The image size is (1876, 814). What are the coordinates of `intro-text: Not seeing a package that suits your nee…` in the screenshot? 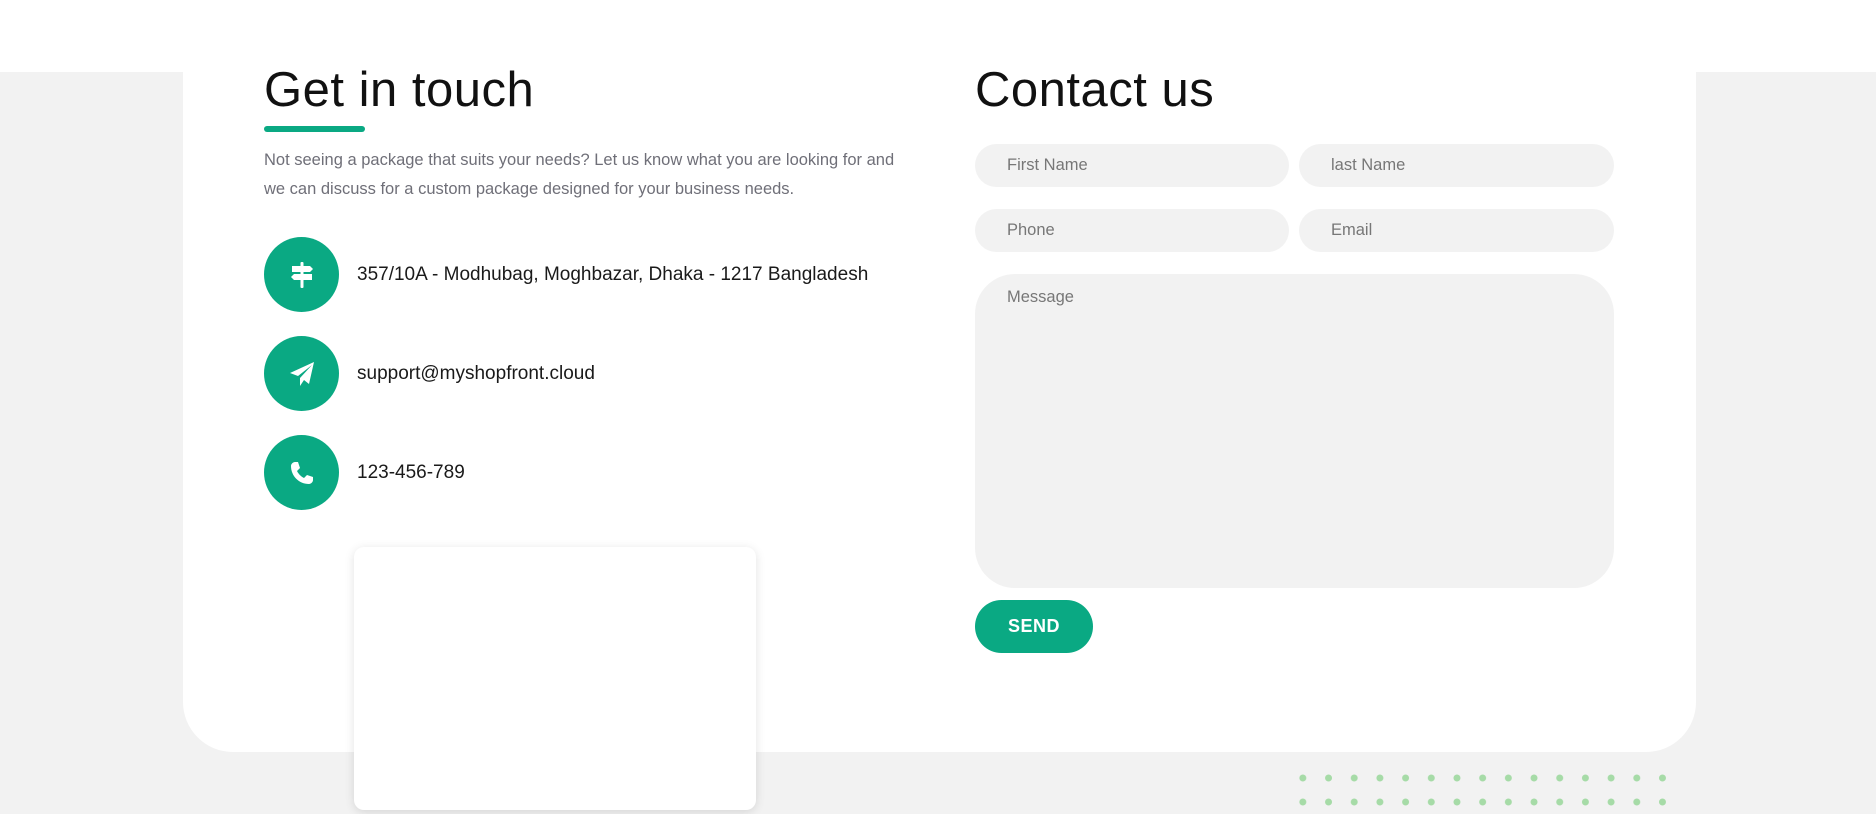 It's located at (579, 174).